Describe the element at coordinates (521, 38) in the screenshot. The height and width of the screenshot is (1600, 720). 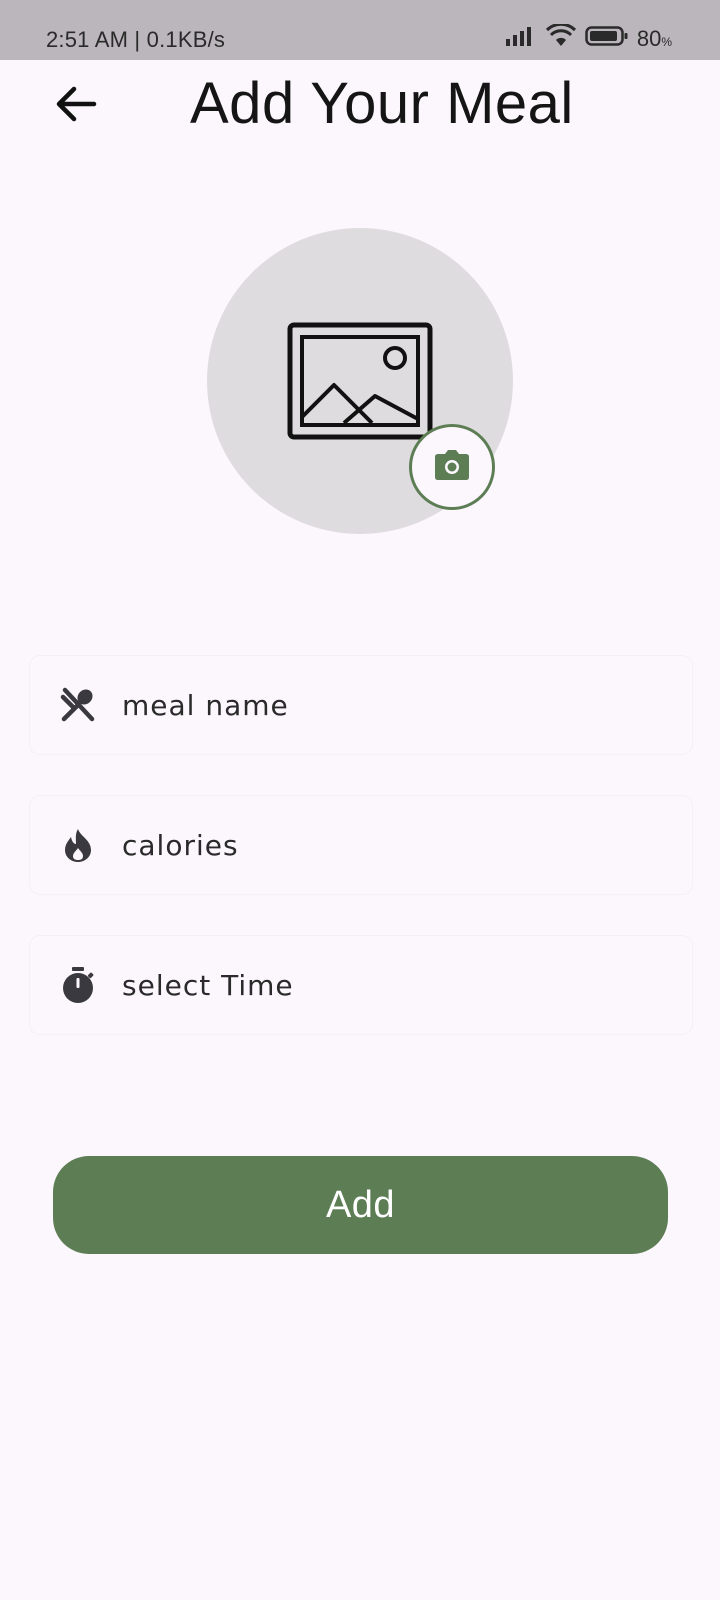
I see `signal-icon` at that location.